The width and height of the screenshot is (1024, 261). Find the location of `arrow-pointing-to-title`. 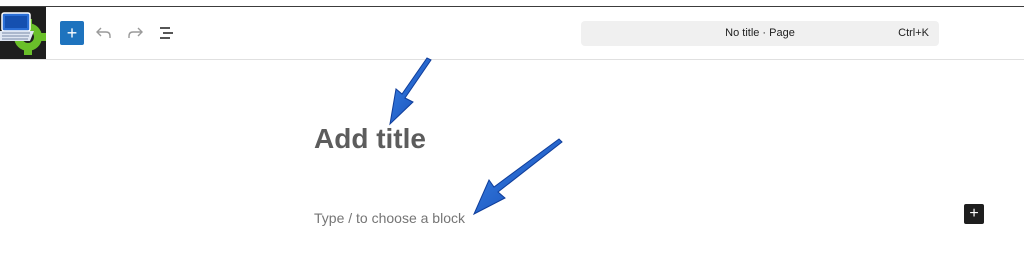

arrow-pointing-to-title is located at coordinates (410, 91).